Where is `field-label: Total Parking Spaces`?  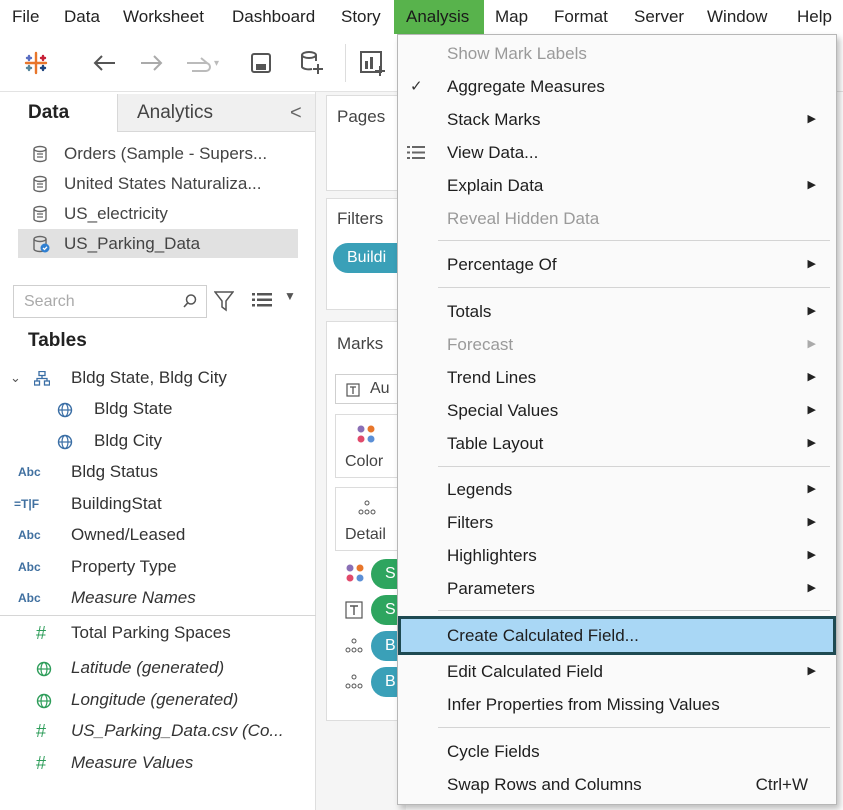
field-label: Total Parking Spaces is located at coordinates (151, 632).